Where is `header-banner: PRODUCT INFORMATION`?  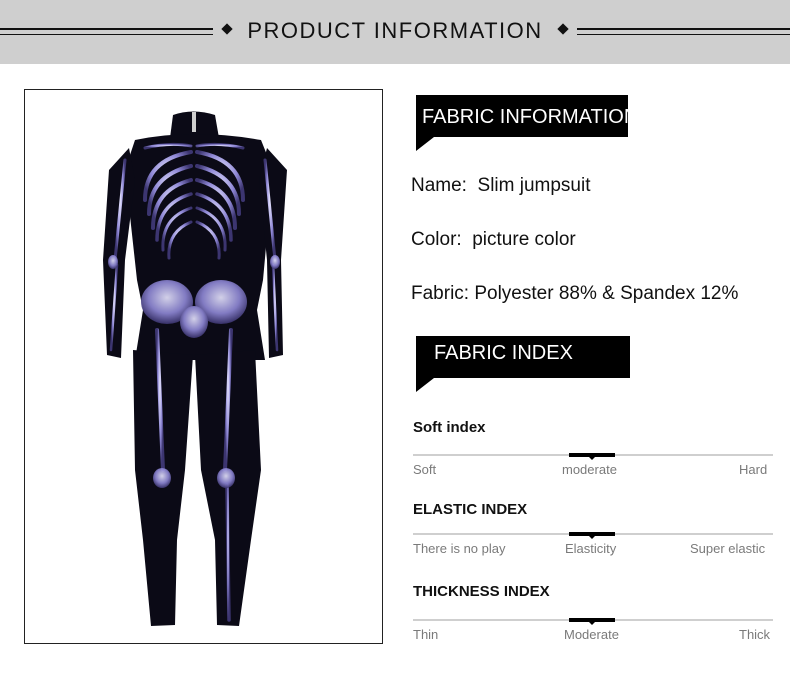 header-banner: PRODUCT INFORMATION is located at coordinates (395, 32).